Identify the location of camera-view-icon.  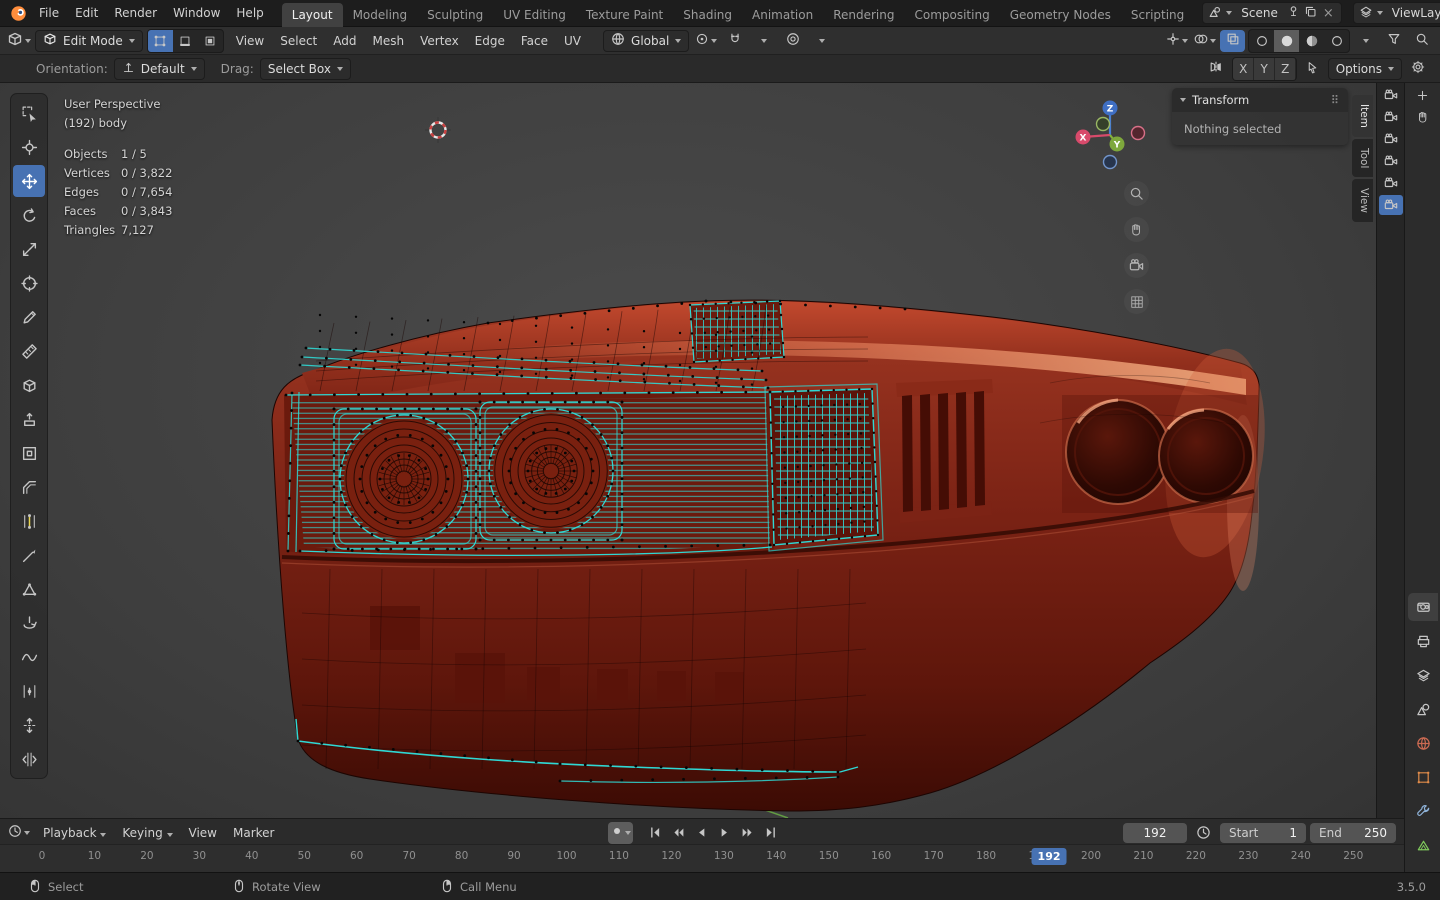
(1136, 265).